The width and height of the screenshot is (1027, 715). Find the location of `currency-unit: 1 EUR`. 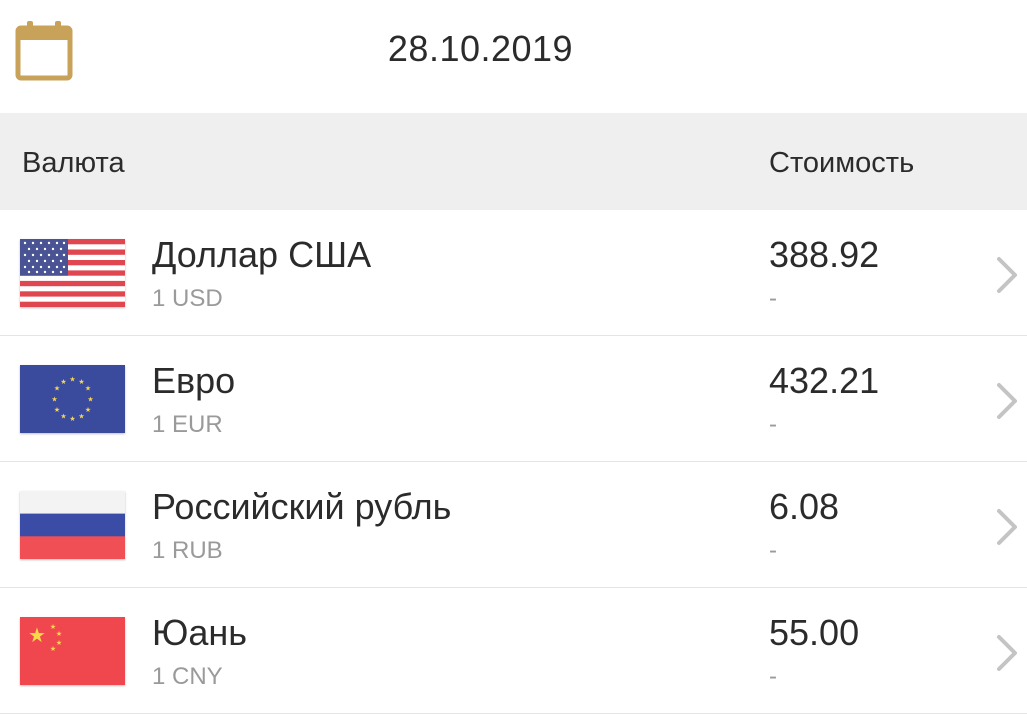

currency-unit: 1 EUR is located at coordinates (187, 424).